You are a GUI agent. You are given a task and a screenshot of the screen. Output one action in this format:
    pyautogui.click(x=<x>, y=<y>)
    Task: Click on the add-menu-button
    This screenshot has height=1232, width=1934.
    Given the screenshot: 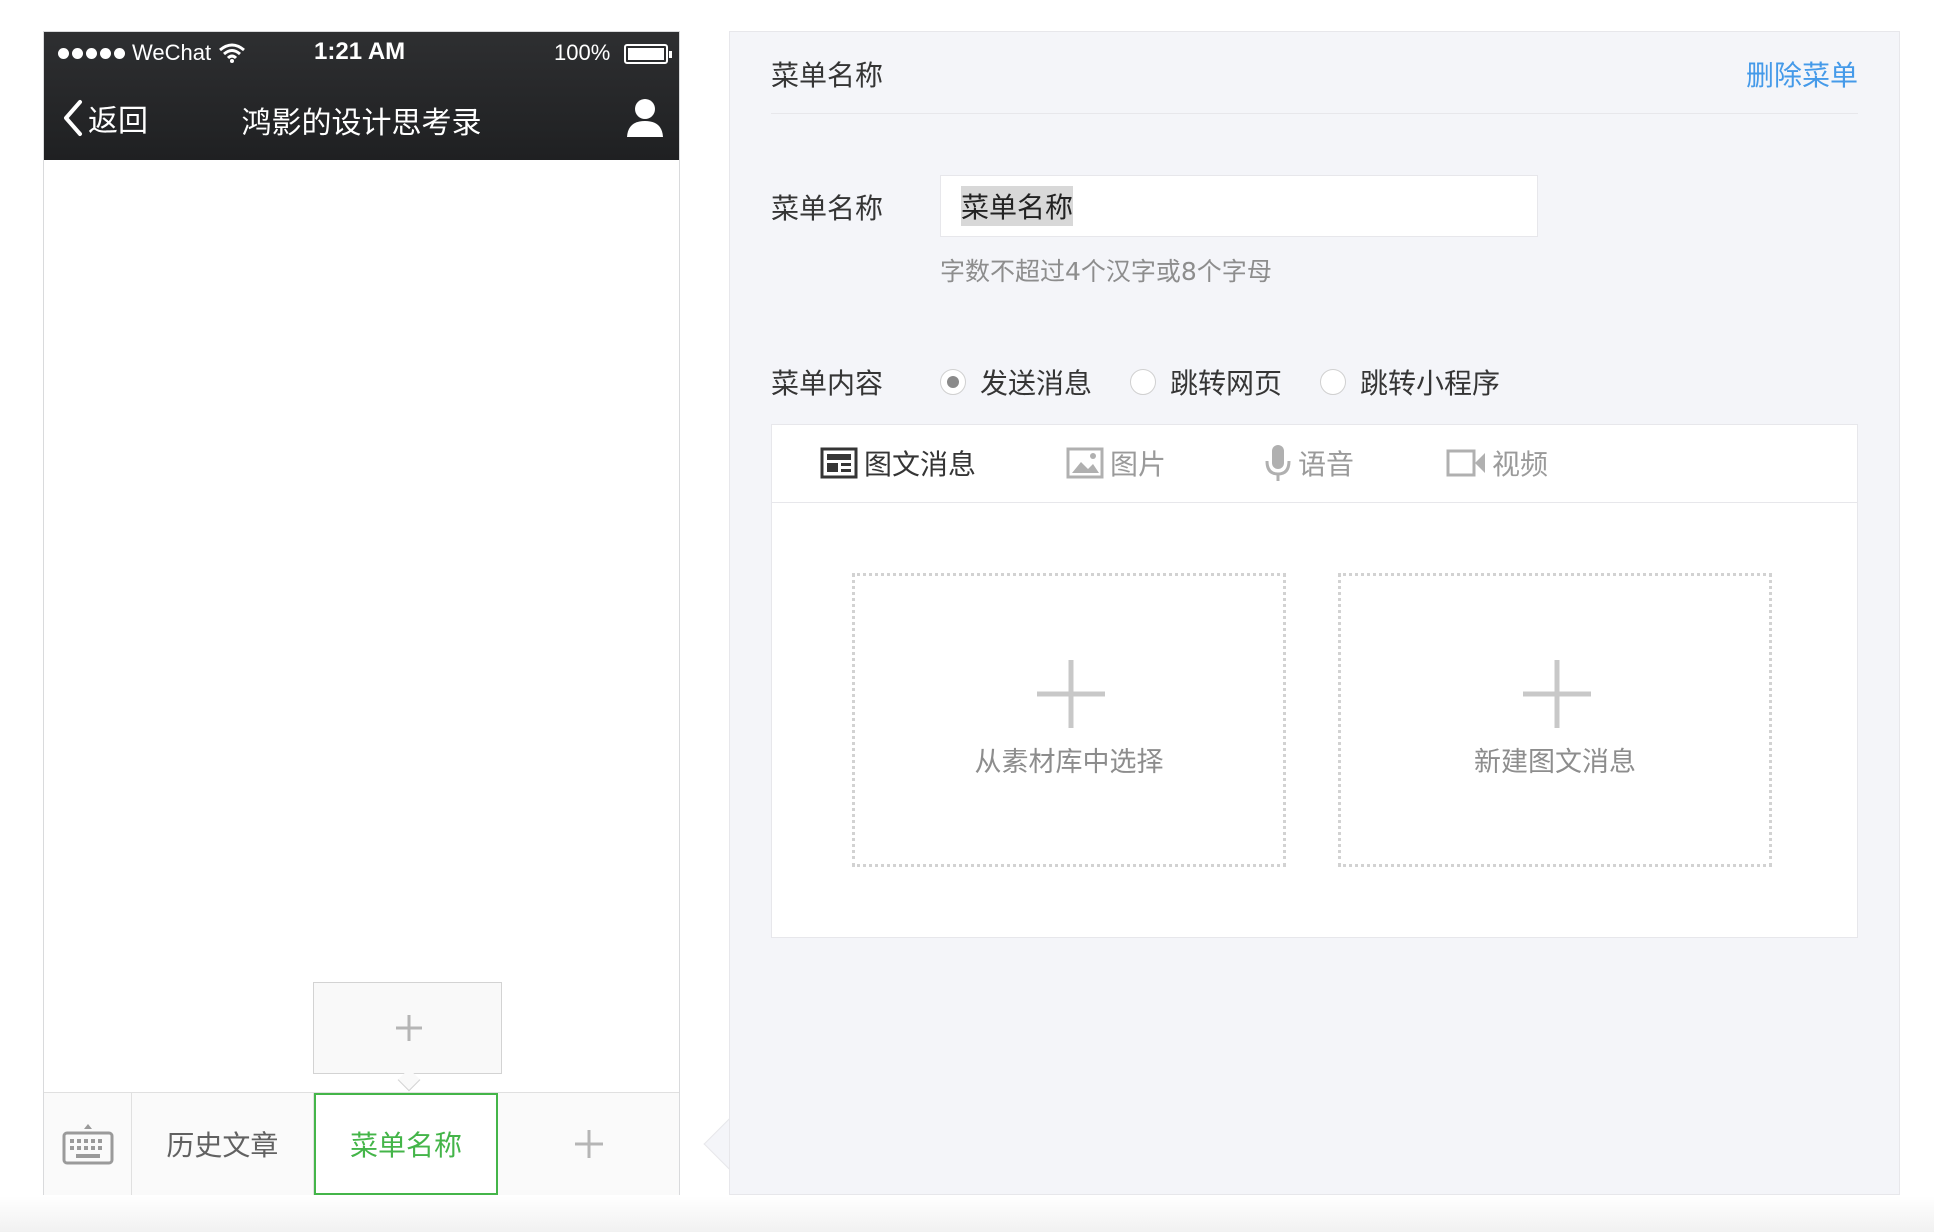 What is the action you would take?
    pyautogui.click(x=588, y=1144)
    